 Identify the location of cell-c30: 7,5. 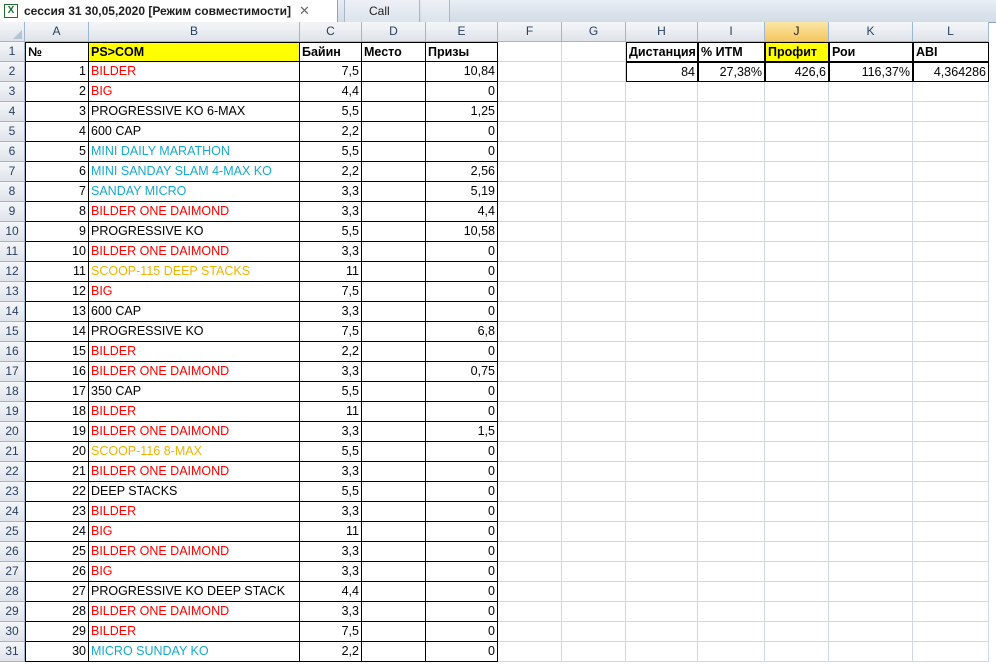
(331, 632).